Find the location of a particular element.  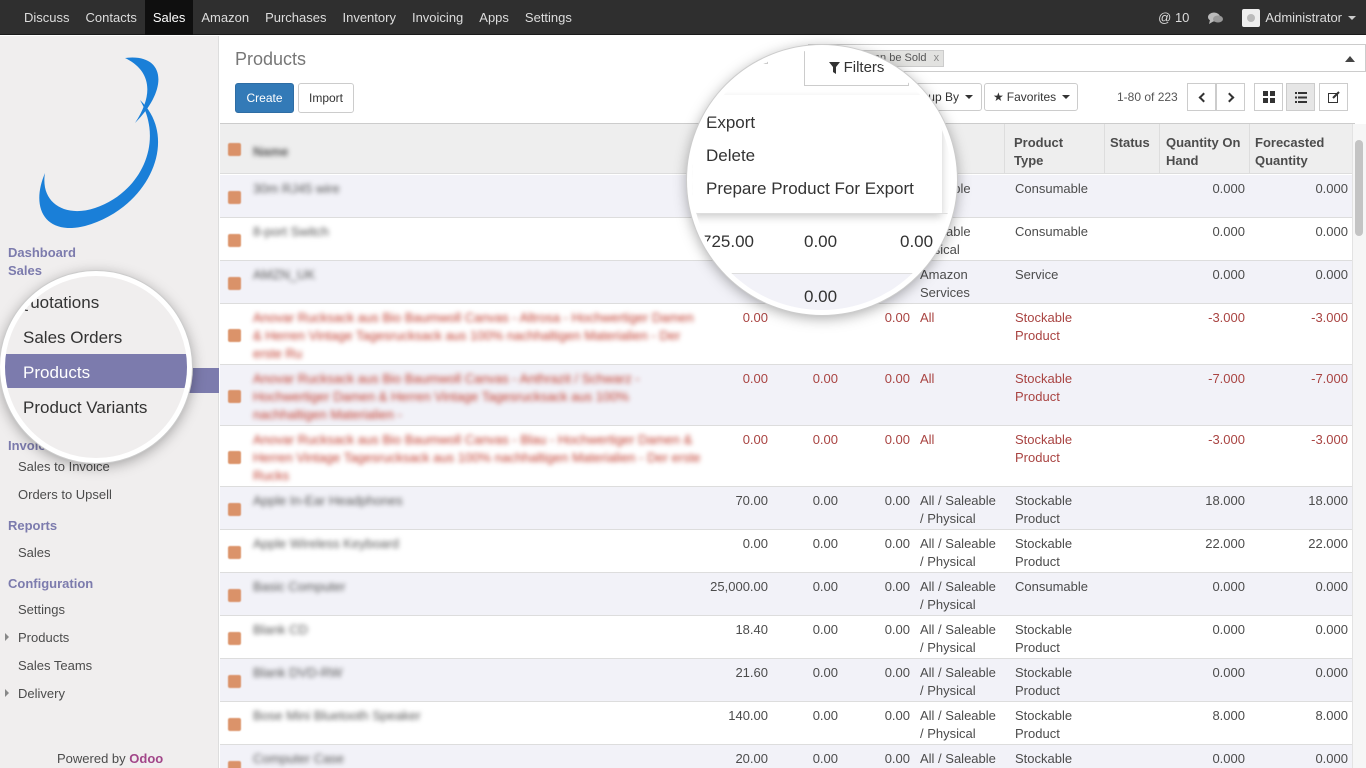

menu-item-export: Export is located at coordinates (730, 123).